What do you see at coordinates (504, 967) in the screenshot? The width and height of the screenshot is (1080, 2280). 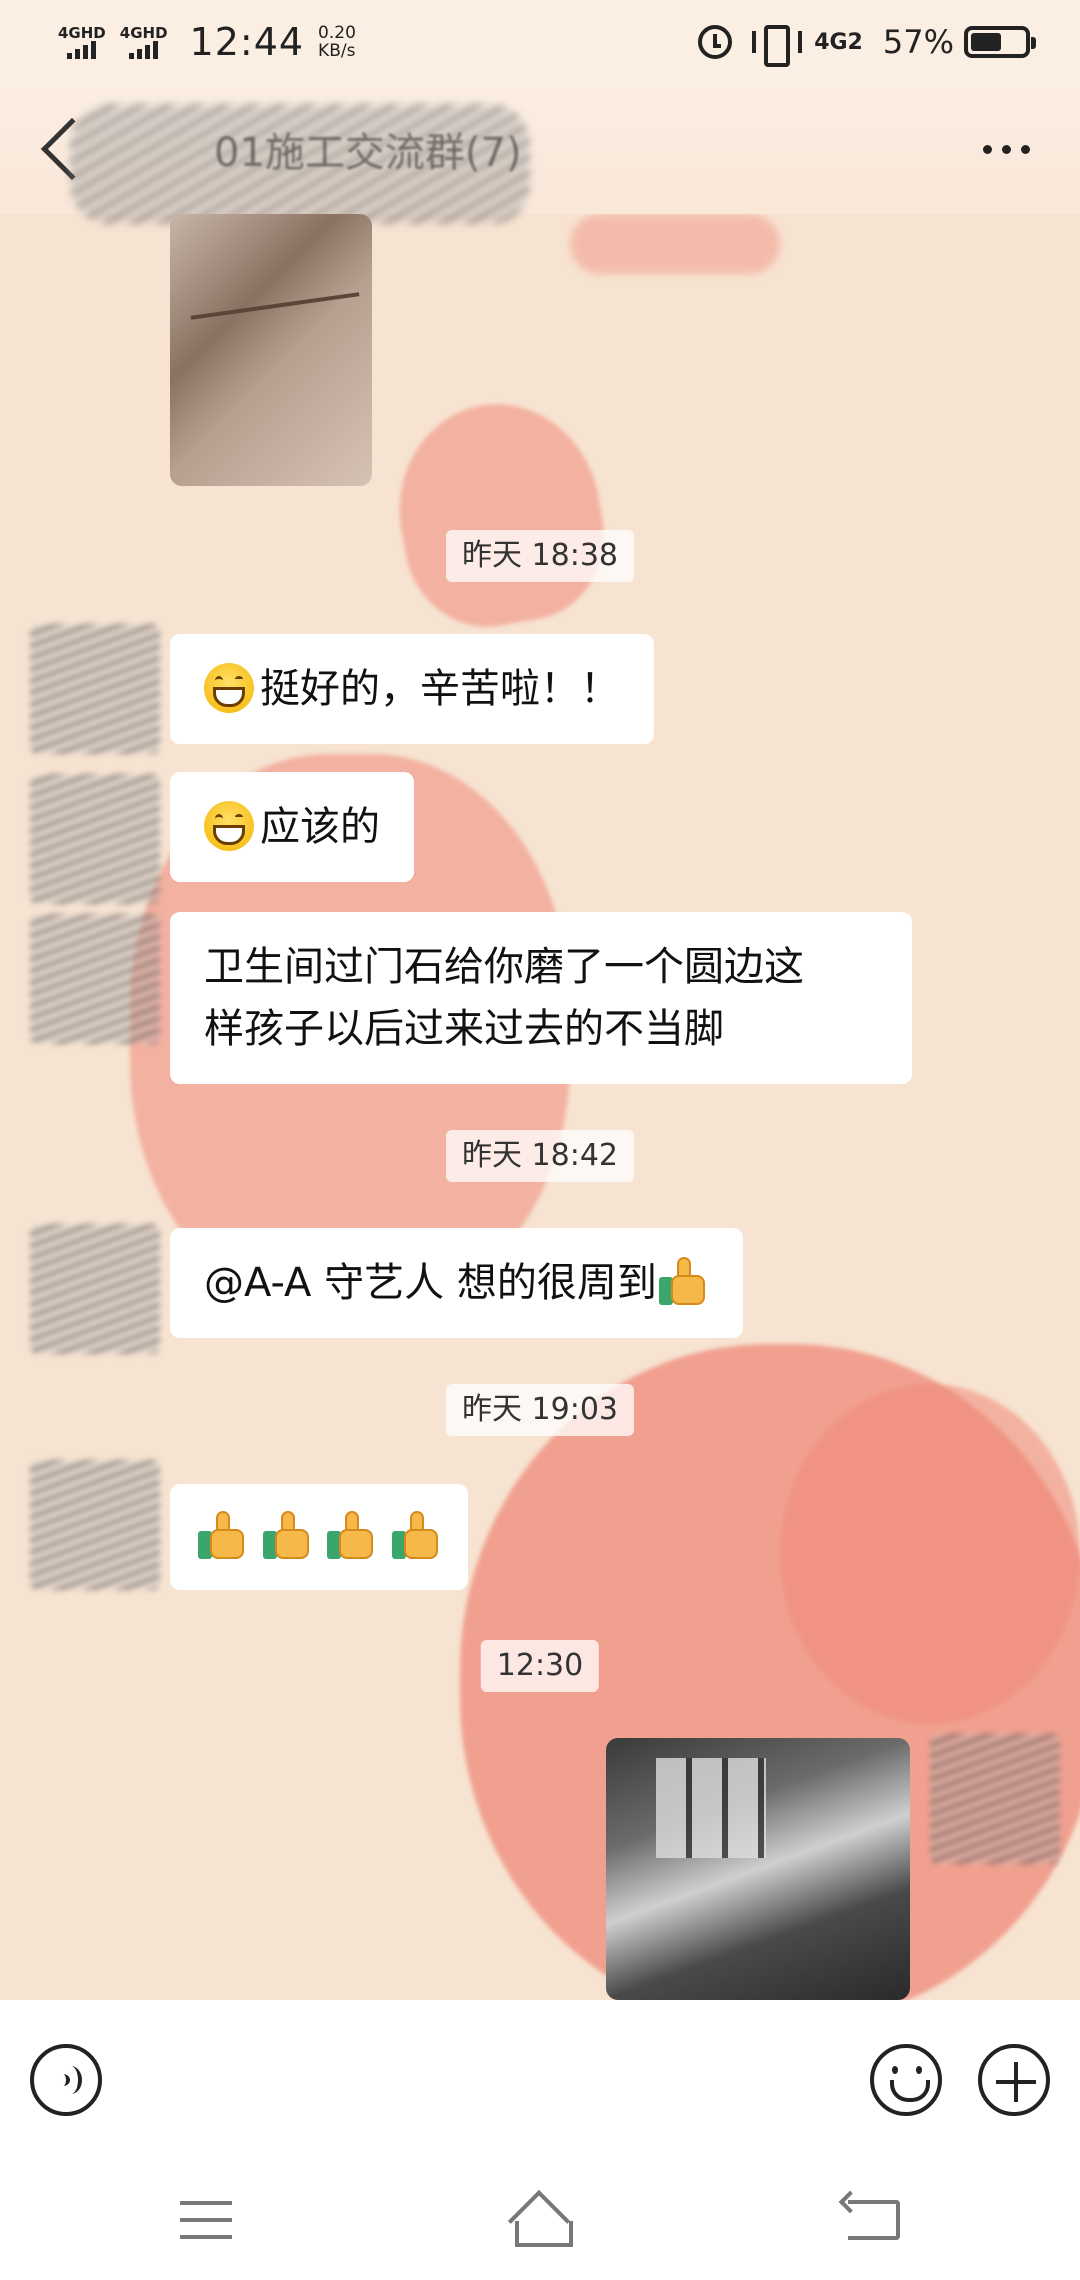 I see `message-text-line: 卫生间过门石给你磨了一个圆边这` at bounding box center [504, 967].